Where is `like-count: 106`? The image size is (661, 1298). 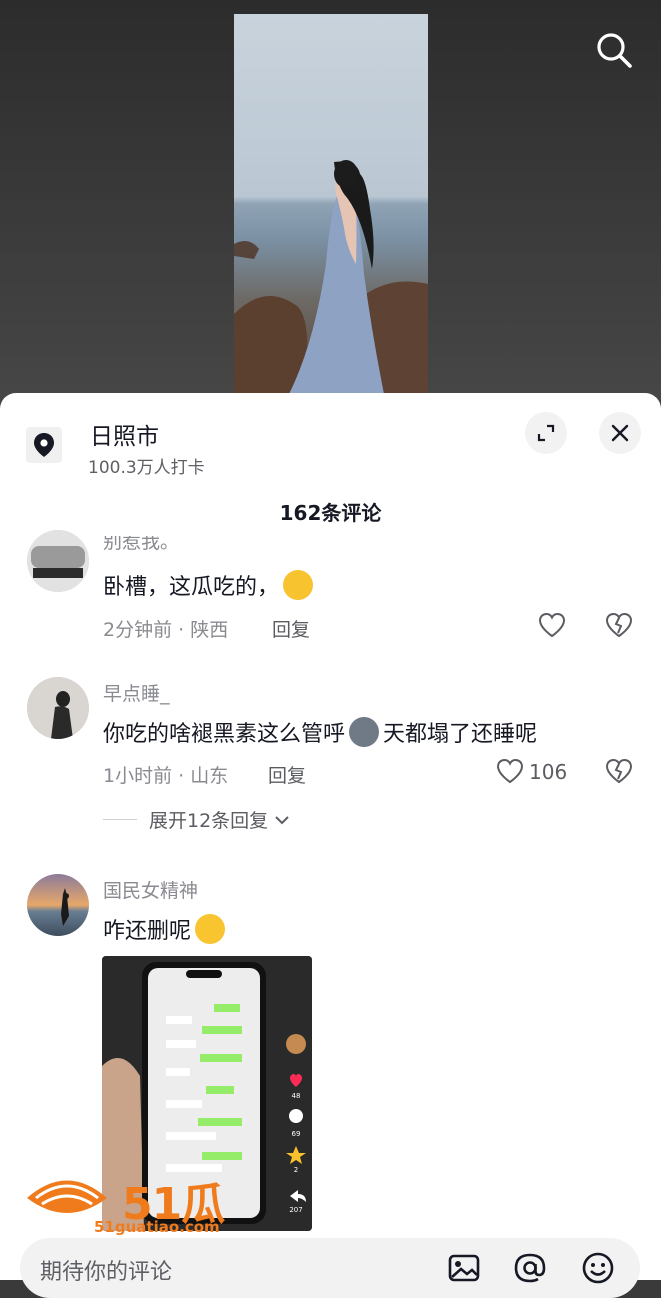
like-count: 106 is located at coordinates (548, 772).